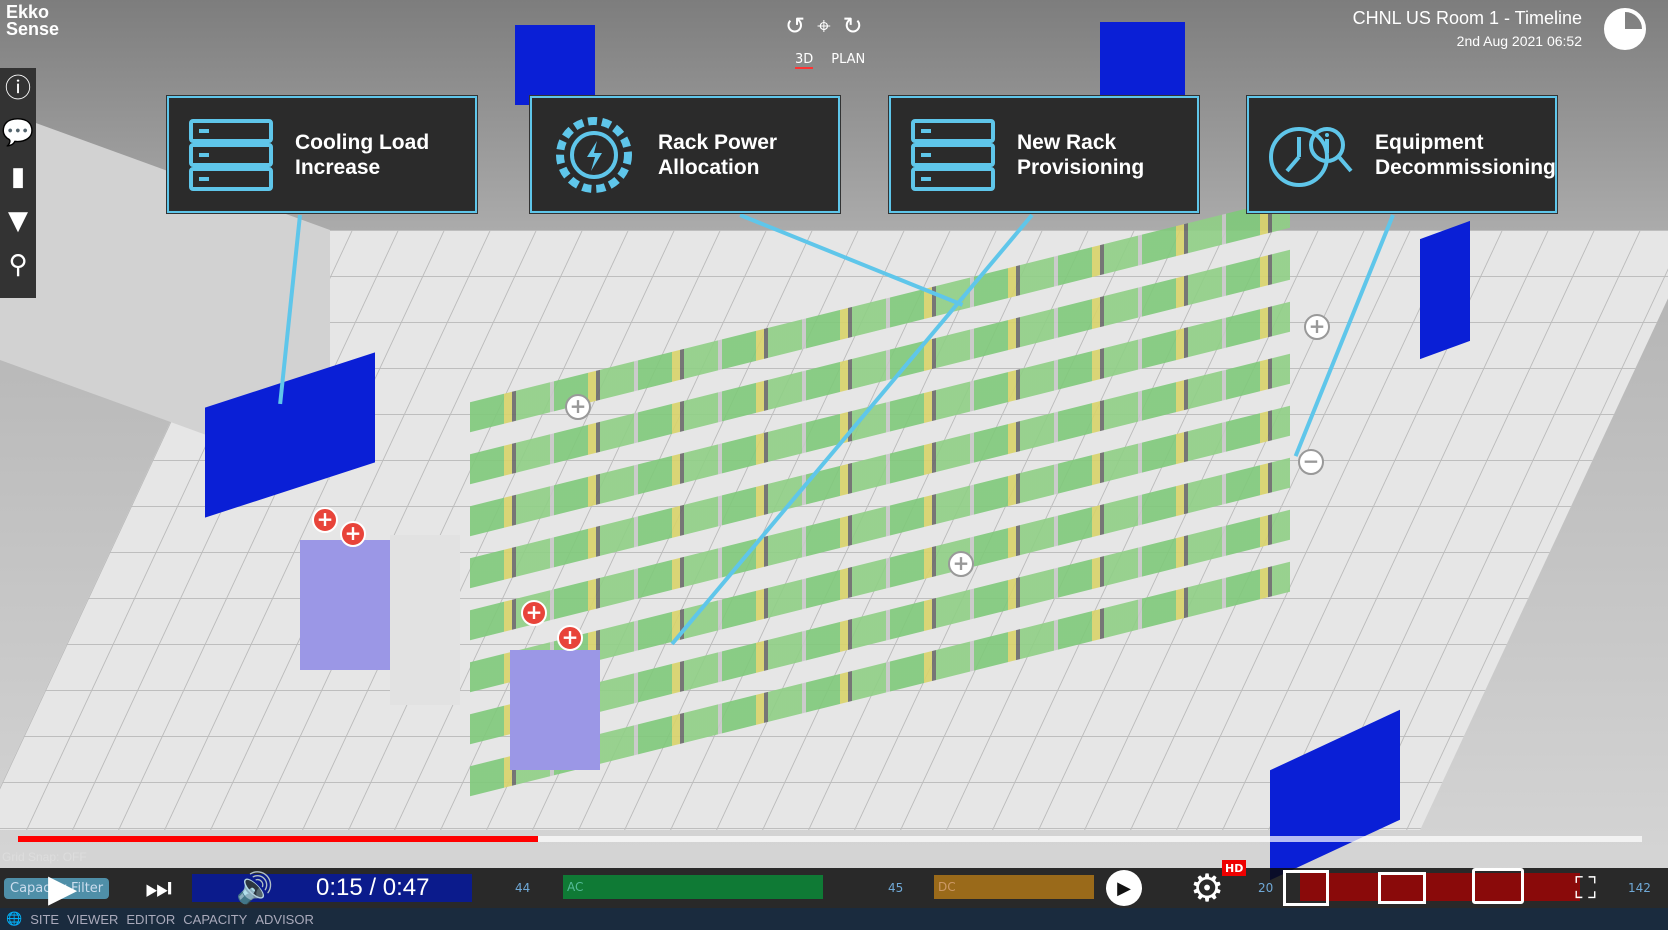 This screenshot has height=930, width=1668. I want to click on search-icon: ⚲, so click(17, 265).